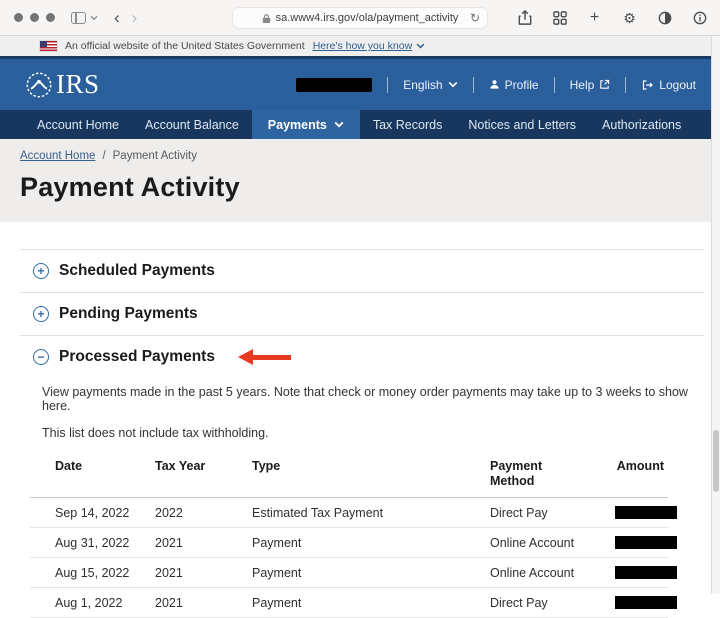 This screenshot has width=720, height=618. What do you see at coordinates (92, 572) in the screenshot?
I see `cell-date: Aug 15, 2022` at bounding box center [92, 572].